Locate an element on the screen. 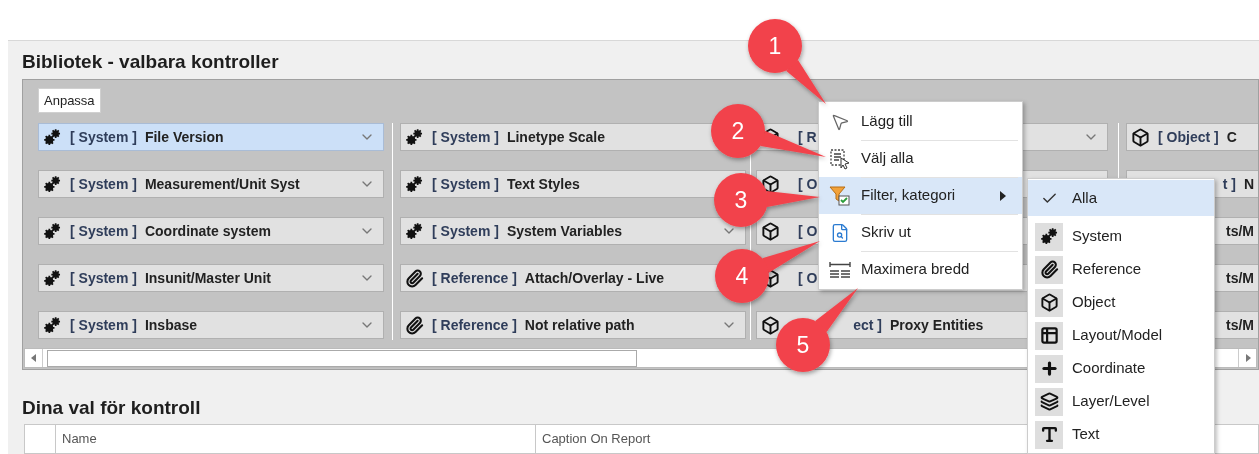  category-label: ect ] is located at coordinates (867, 325).